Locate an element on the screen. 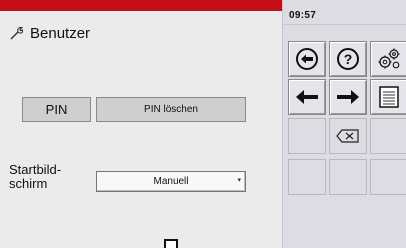 The width and height of the screenshot is (406, 248). settings-gears-icon is located at coordinates (389, 58).